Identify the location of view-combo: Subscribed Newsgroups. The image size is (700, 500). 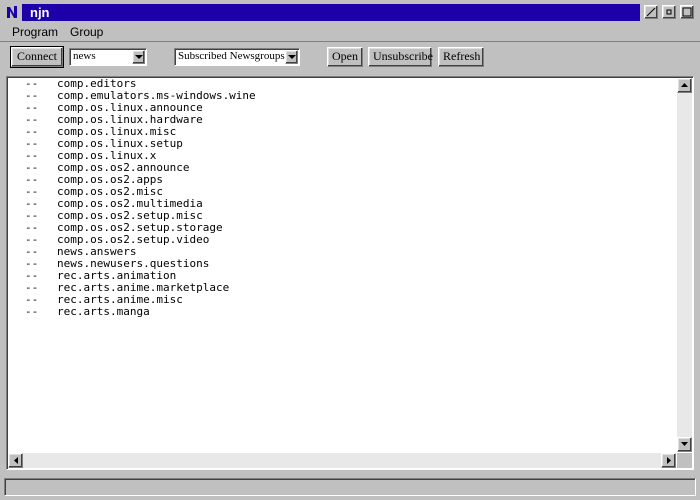
(237, 57).